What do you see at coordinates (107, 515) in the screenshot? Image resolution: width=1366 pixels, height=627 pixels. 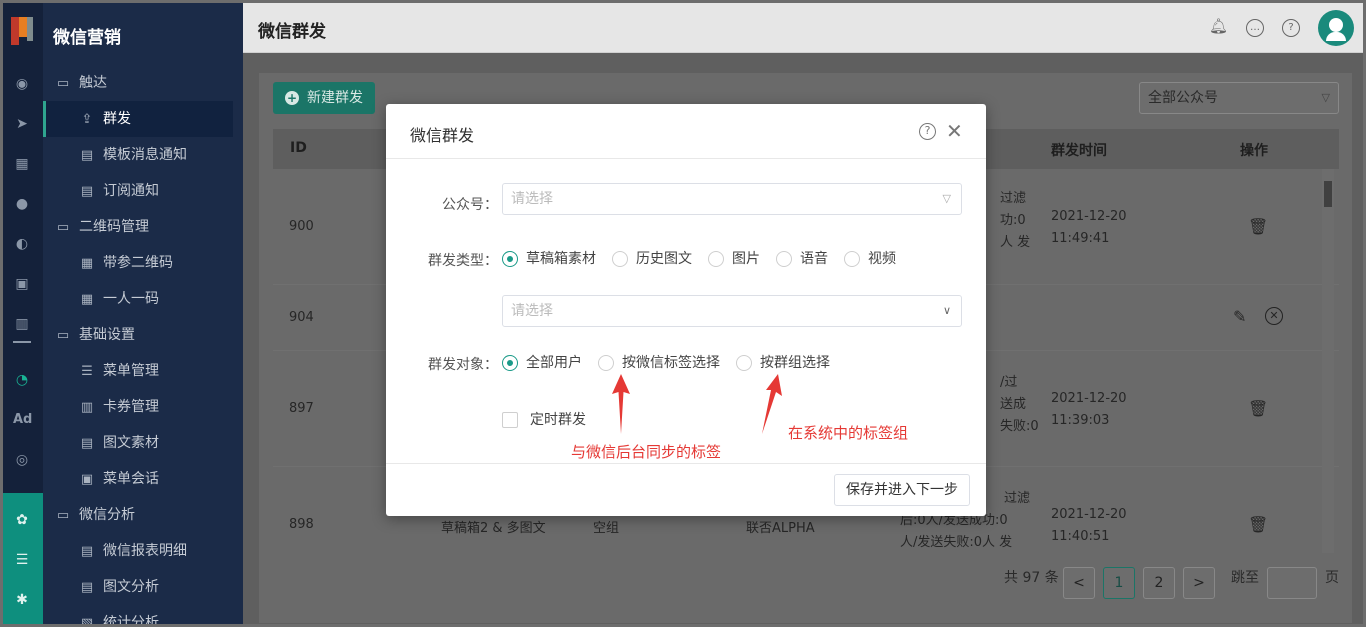 I see `sidebar-item-label: 微信分析` at bounding box center [107, 515].